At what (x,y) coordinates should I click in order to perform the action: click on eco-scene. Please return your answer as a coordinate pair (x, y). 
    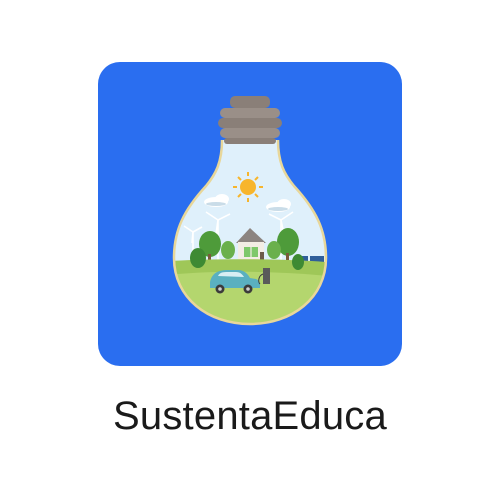
    Looking at the image, I should click on (250, 232).